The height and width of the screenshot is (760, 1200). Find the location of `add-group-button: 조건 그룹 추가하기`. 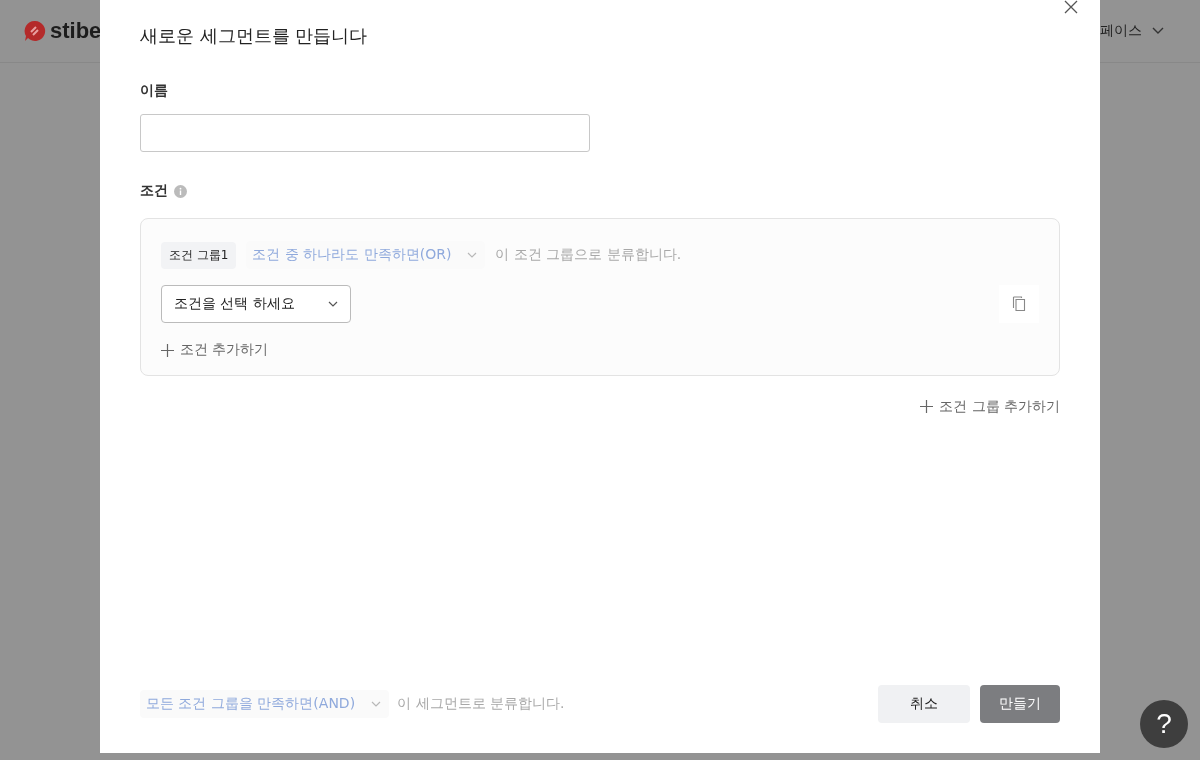

add-group-button: 조건 그룹 추가하기 is located at coordinates (990, 406).